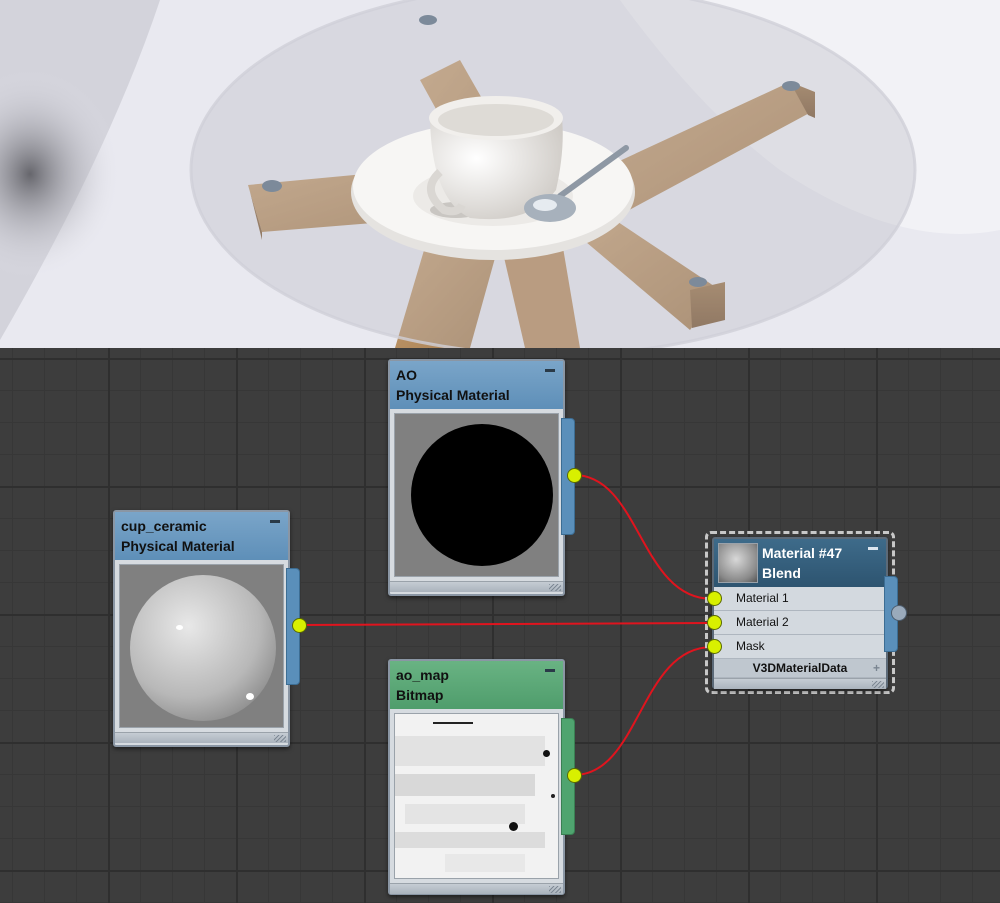 This screenshot has height=903, width=1000. What do you see at coordinates (201, 646) in the screenshot?
I see `cup-material-preview` at bounding box center [201, 646].